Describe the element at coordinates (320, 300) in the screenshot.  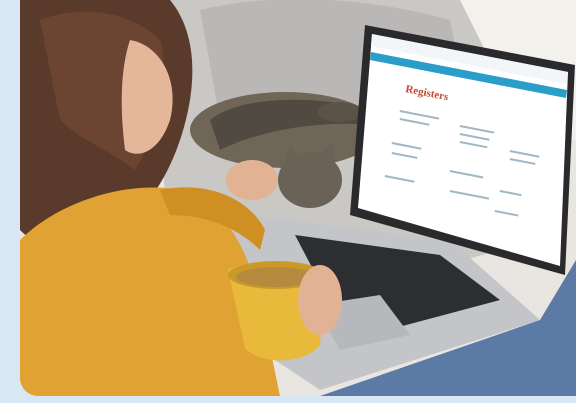
I see `woman-hand-mug` at that location.